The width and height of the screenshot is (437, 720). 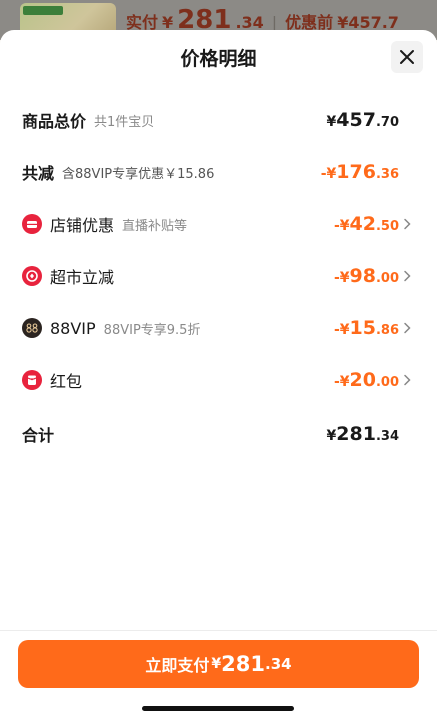 I want to click on sum-amount: ¥ 281 .34, so click(x=363, y=434).